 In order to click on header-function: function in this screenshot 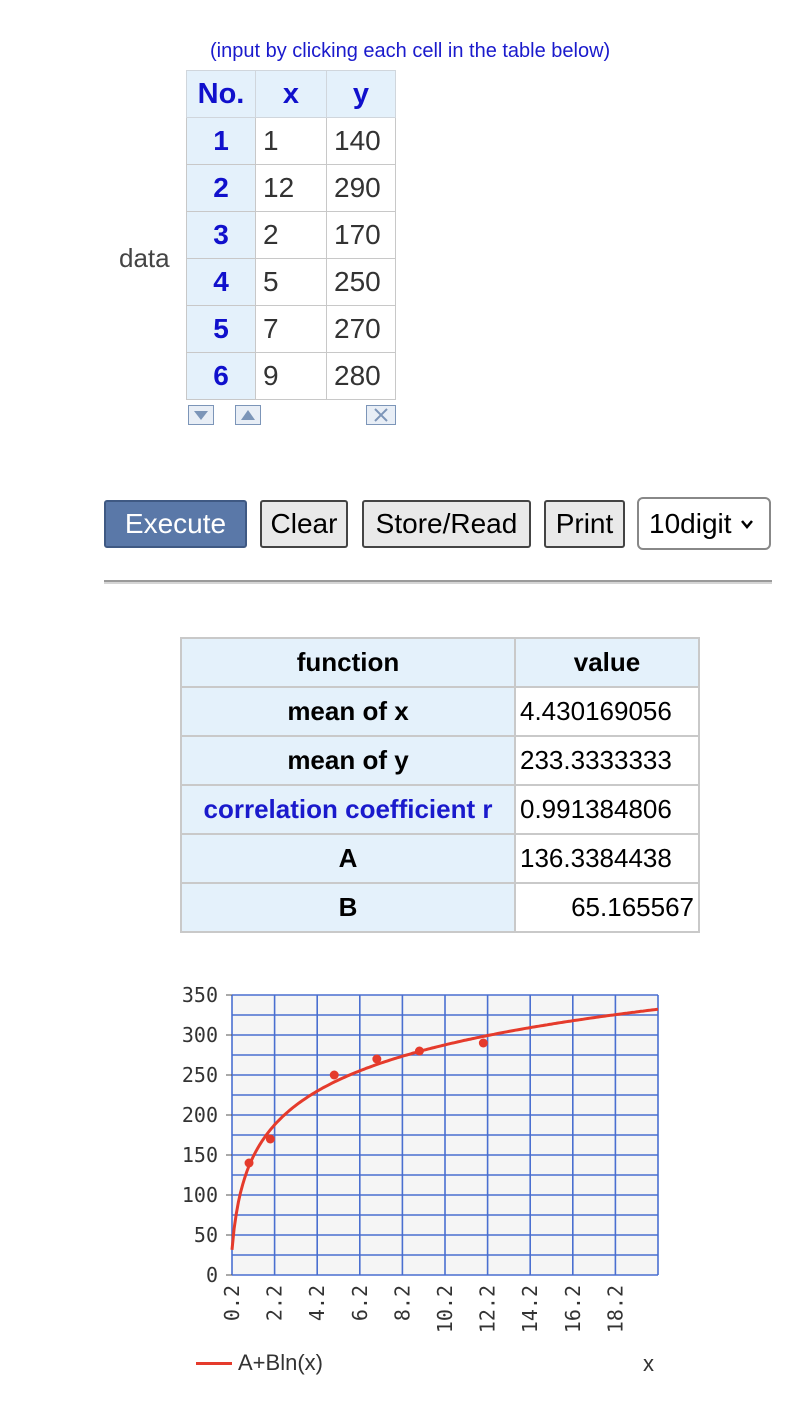, I will do `click(348, 662)`.